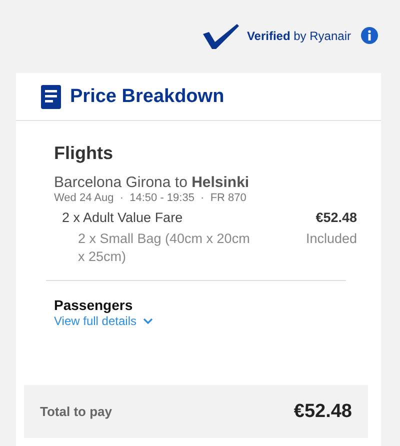  I want to click on item-price: €52.48, so click(336, 218).